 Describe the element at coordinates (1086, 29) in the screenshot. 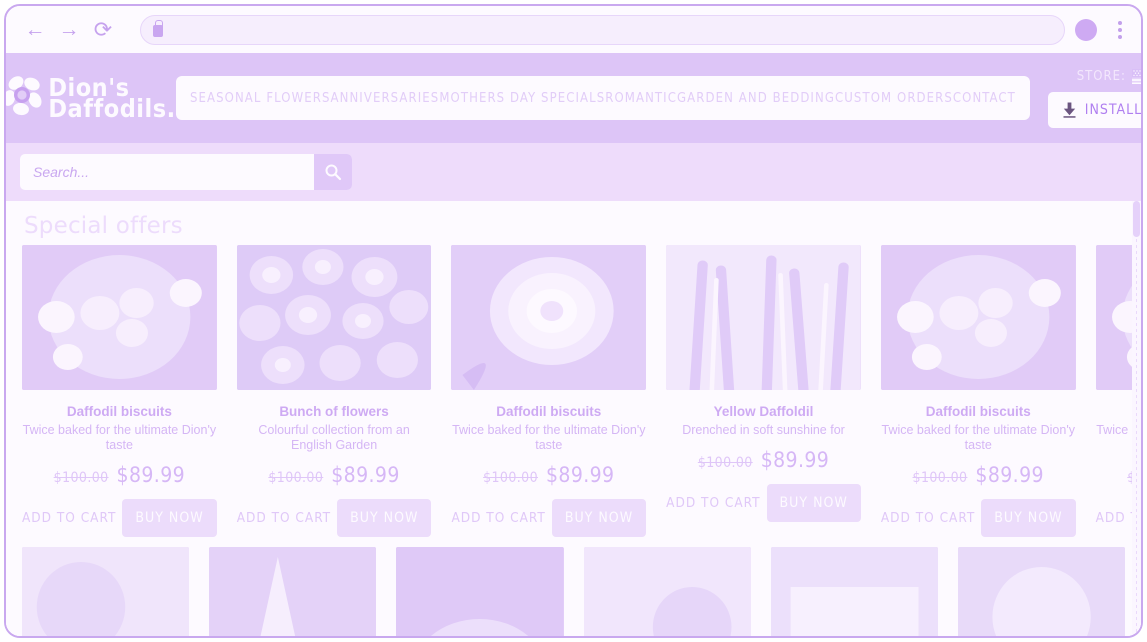

I see `profile-avatar` at that location.